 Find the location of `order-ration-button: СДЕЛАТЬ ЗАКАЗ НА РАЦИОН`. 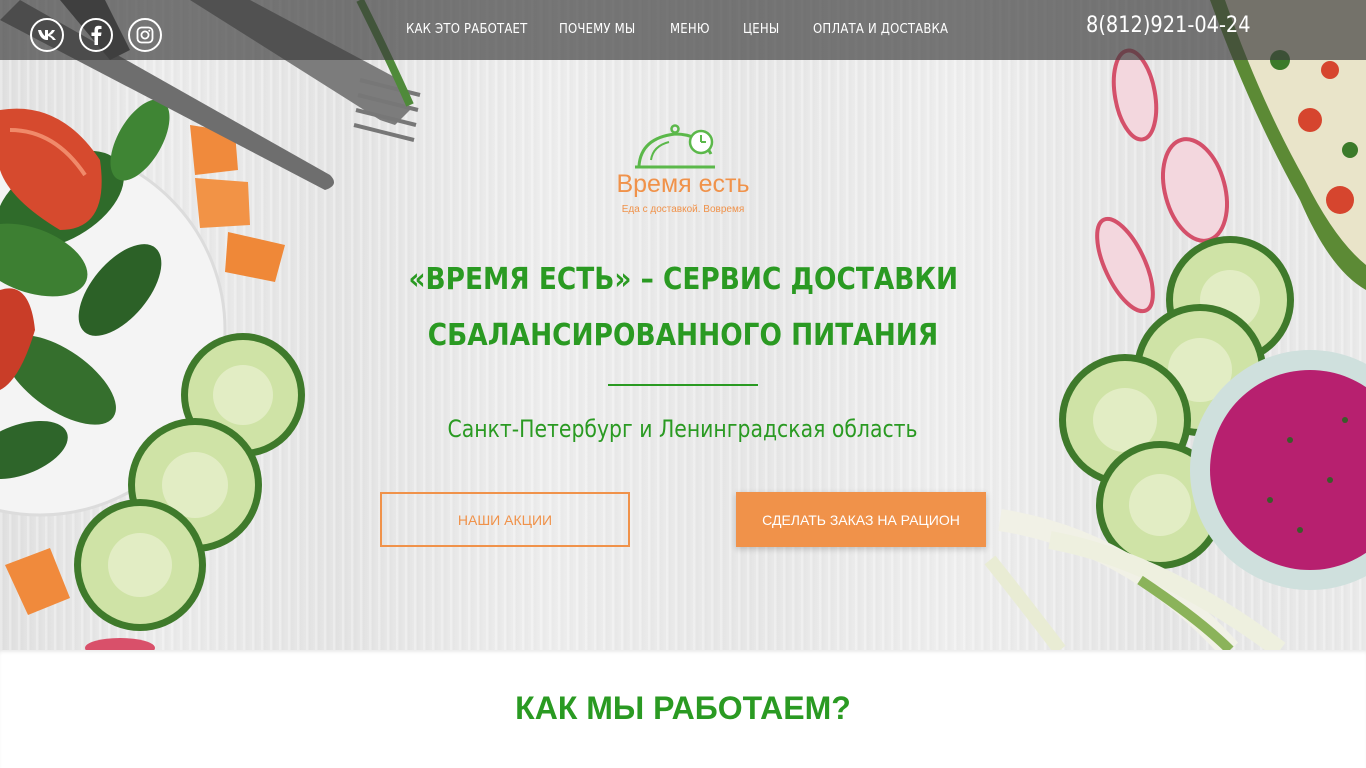

order-ration-button: СДЕЛАТЬ ЗАКАЗ НА РАЦИОН is located at coordinates (861, 519).